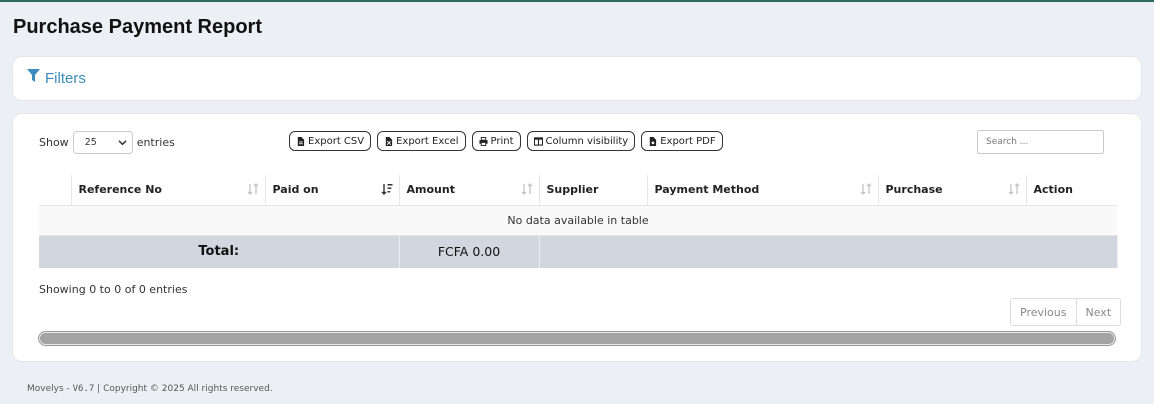 This screenshot has width=1154, height=404. Describe the element at coordinates (183, 389) in the screenshot. I see `footer-copyright: | Copyright © 2025 All rights reserved.` at that location.